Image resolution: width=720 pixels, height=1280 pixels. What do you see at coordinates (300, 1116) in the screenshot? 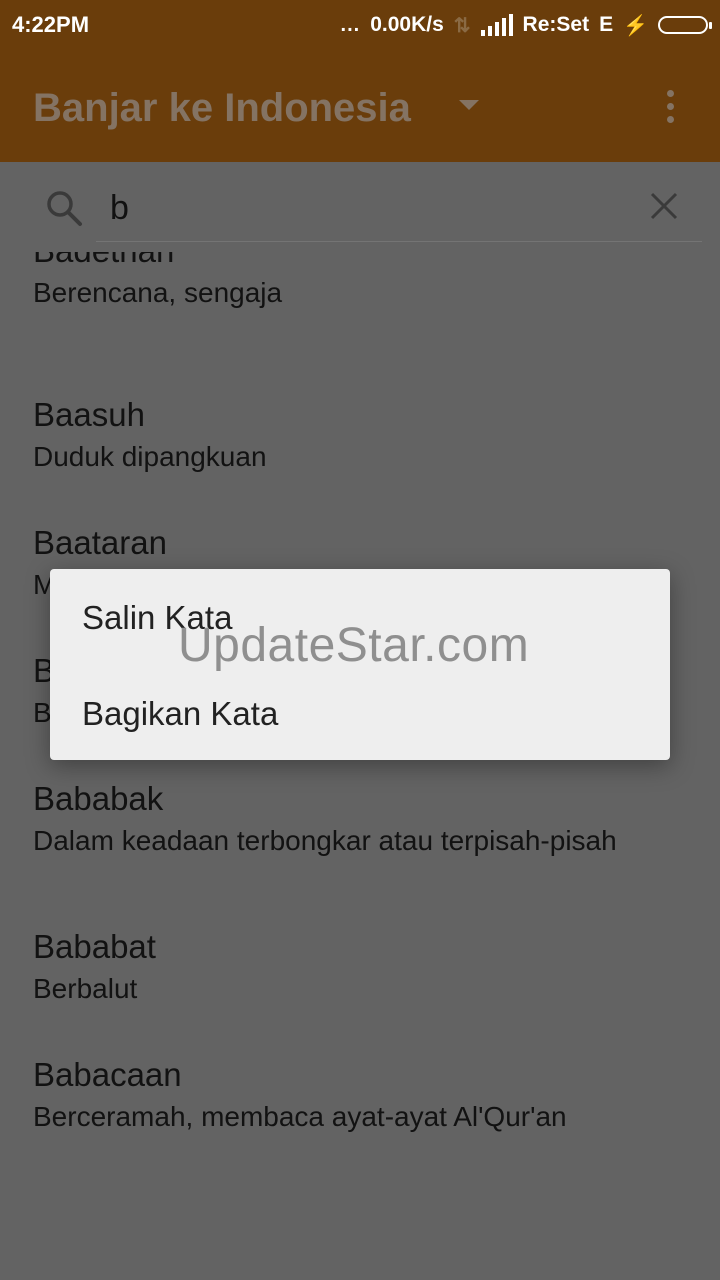
I see `word-meaning: Berceramah, membaca ayat-ayat Al'Qur'an` at bounding box center [300, 1116].